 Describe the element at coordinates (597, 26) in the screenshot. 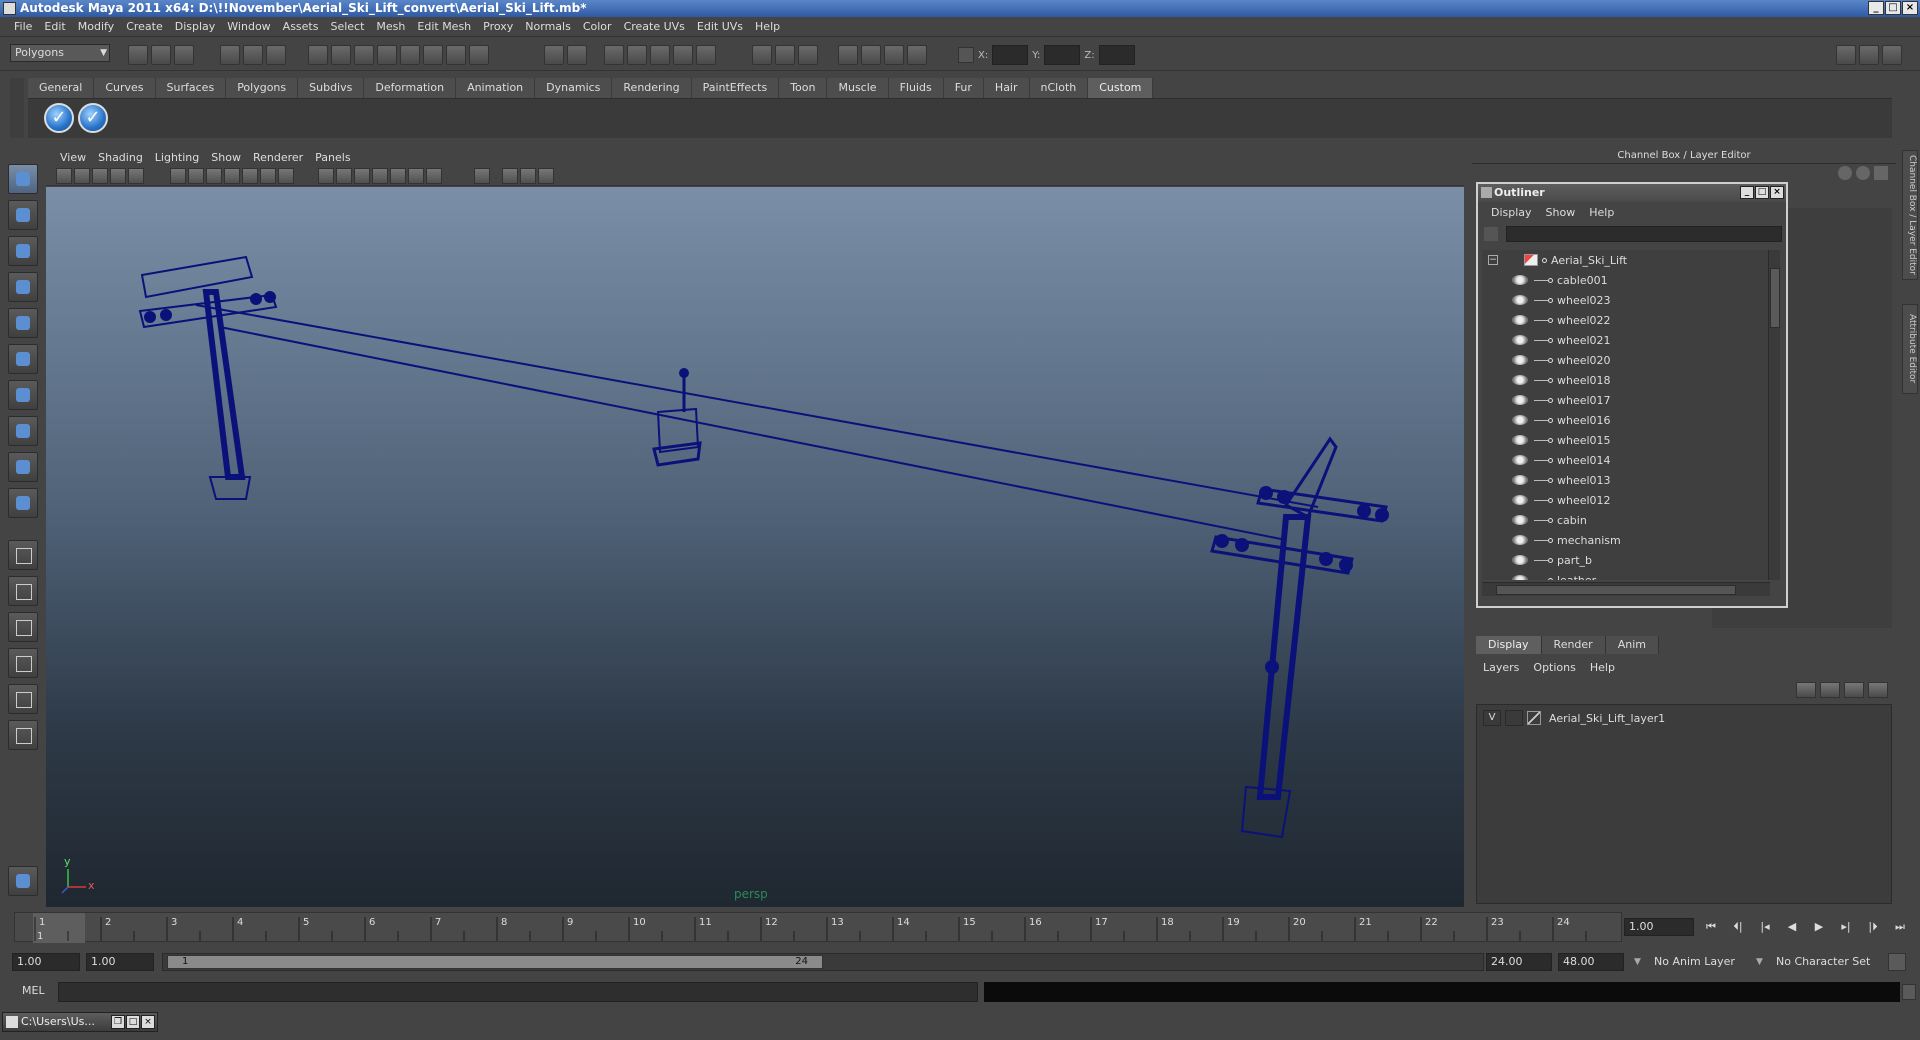

I see `menu-color: Color` at that location.